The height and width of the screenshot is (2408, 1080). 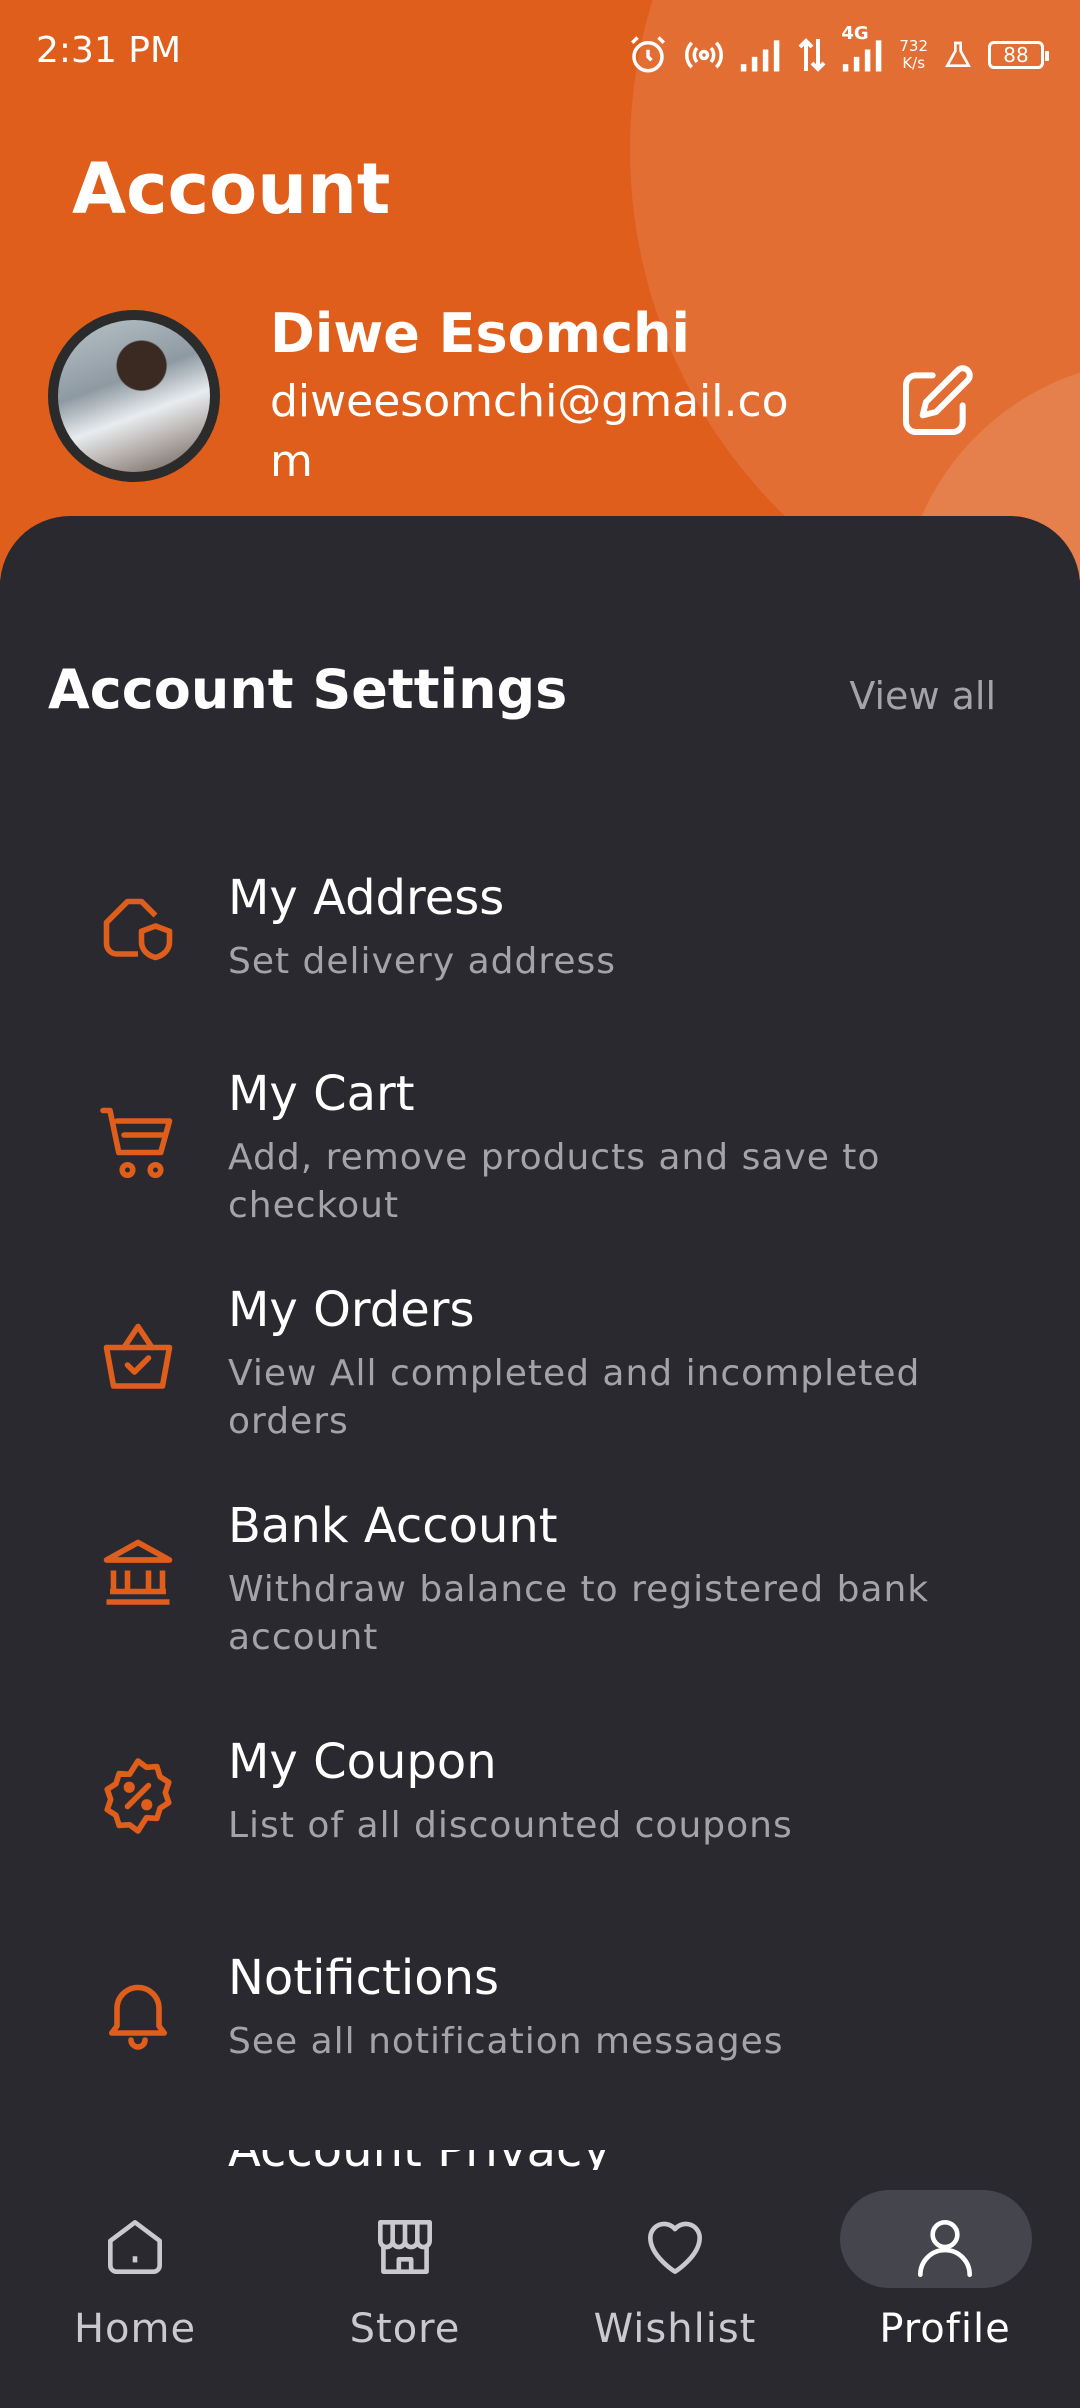 What do you see at coordinates (366, 898) in the screenshot?
I see `menu-item-title: My Address` at bounding box center [366, 898].